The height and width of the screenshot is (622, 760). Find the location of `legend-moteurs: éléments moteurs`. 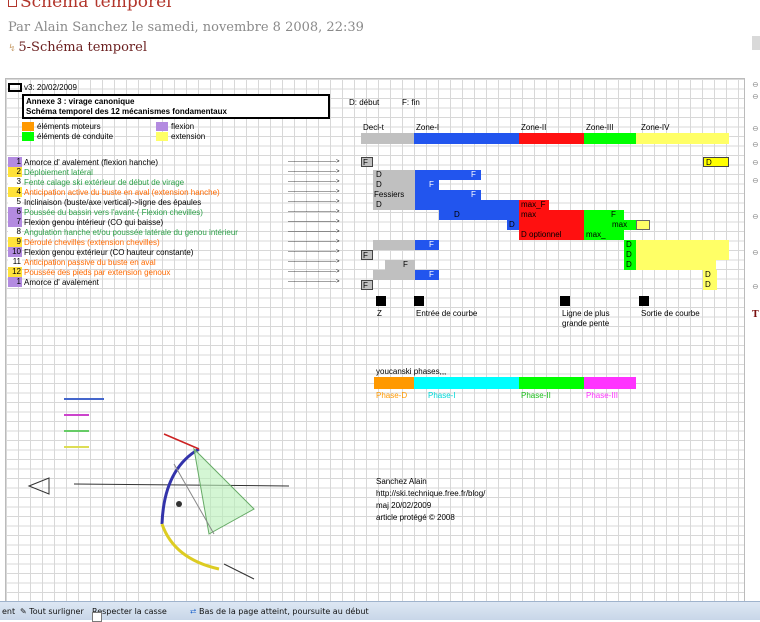

legend-moteurs: éléments moteurs is located at coordinates (69, 126).